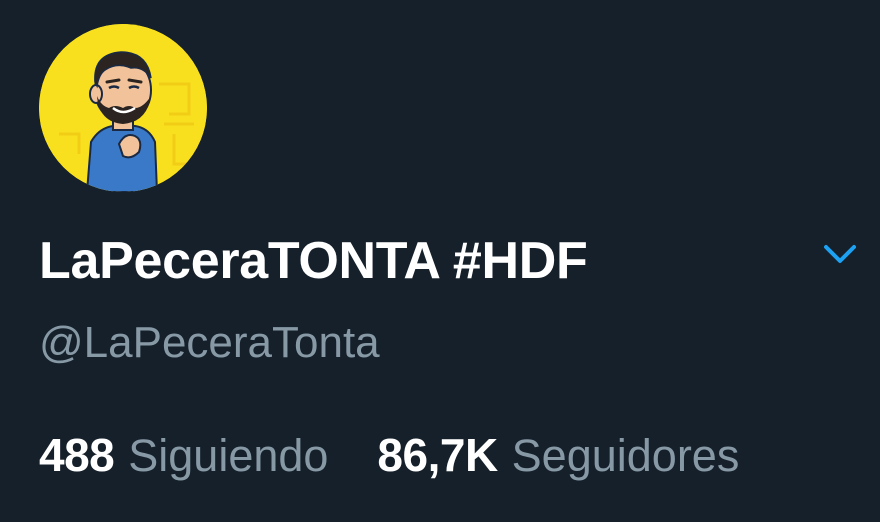 The height and width of the screenshot is (522, 880). I want to click on followers-label: Seguidores, so click(625, 455).